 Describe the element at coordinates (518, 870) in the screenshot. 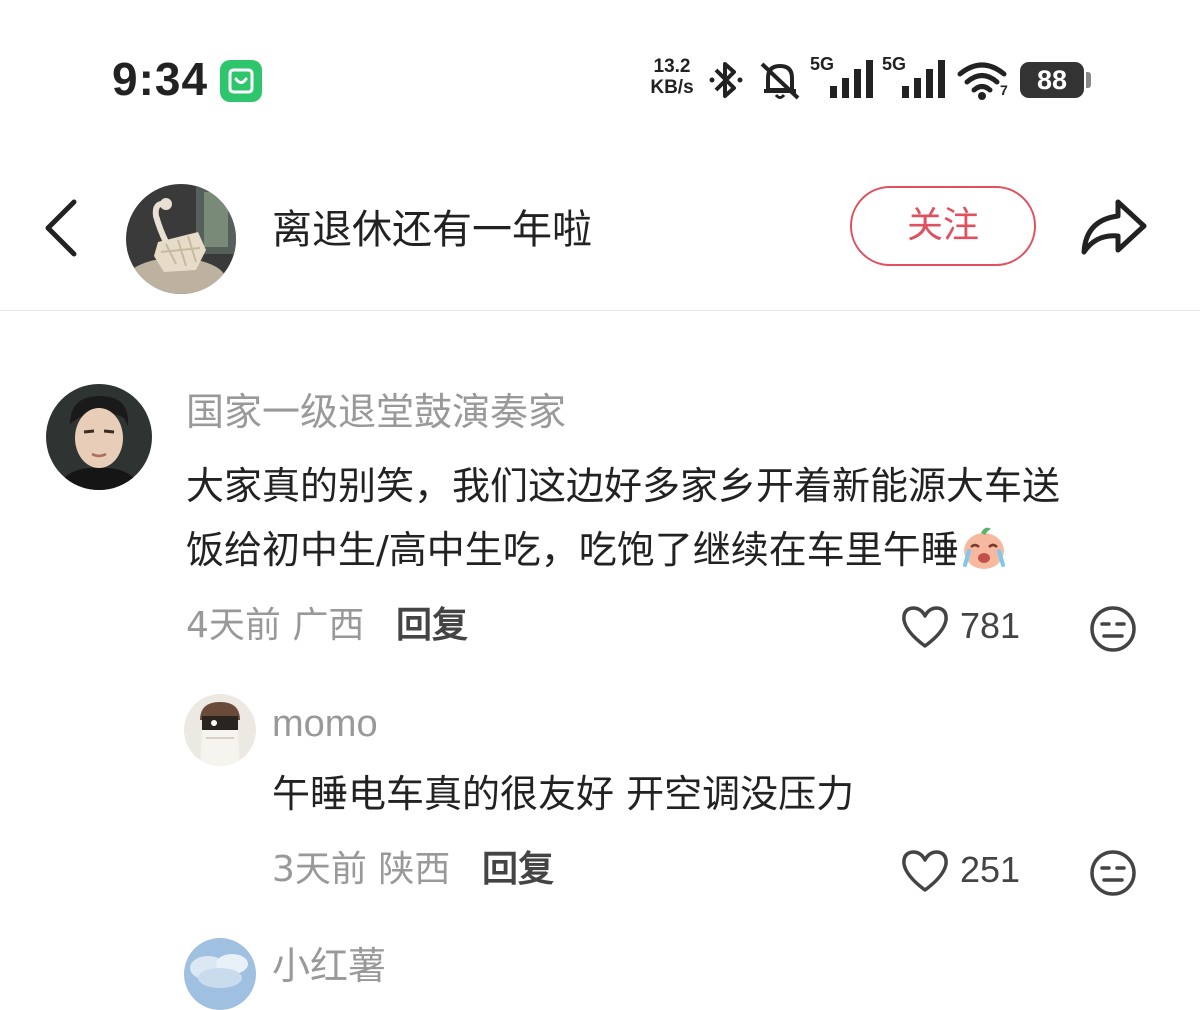

I see `reply-button-2: 回复` at that location.